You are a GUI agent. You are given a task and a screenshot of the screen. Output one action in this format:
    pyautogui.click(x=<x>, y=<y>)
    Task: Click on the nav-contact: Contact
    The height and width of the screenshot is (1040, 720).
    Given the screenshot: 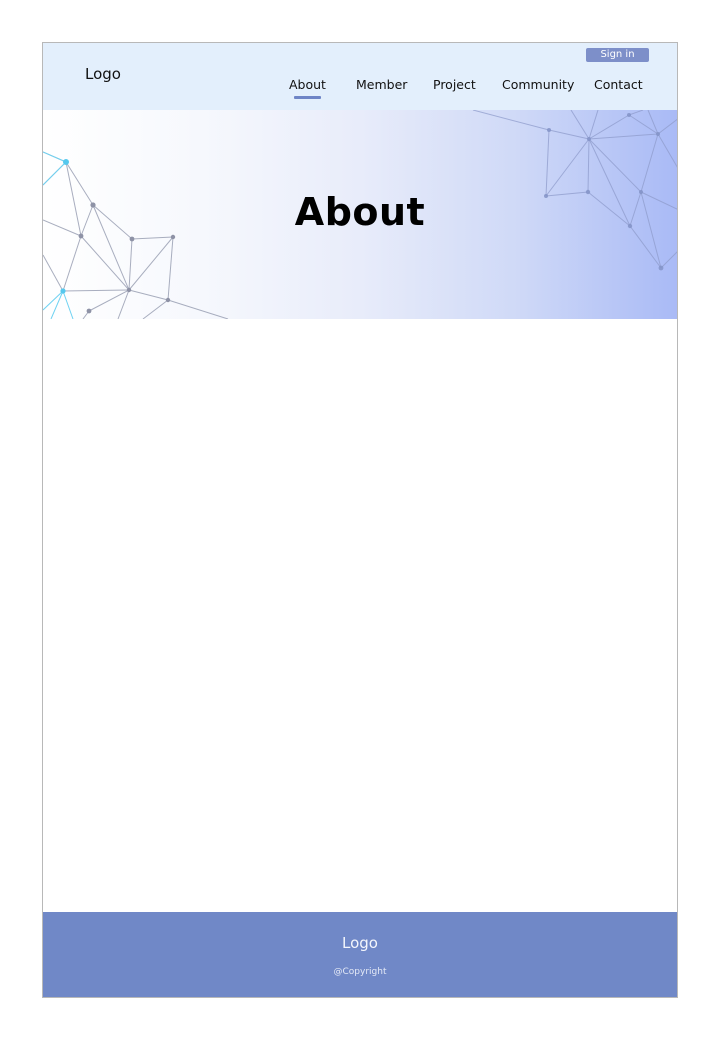 What is the action you would take?
    pyautogui.click(x=618, y=84)
    